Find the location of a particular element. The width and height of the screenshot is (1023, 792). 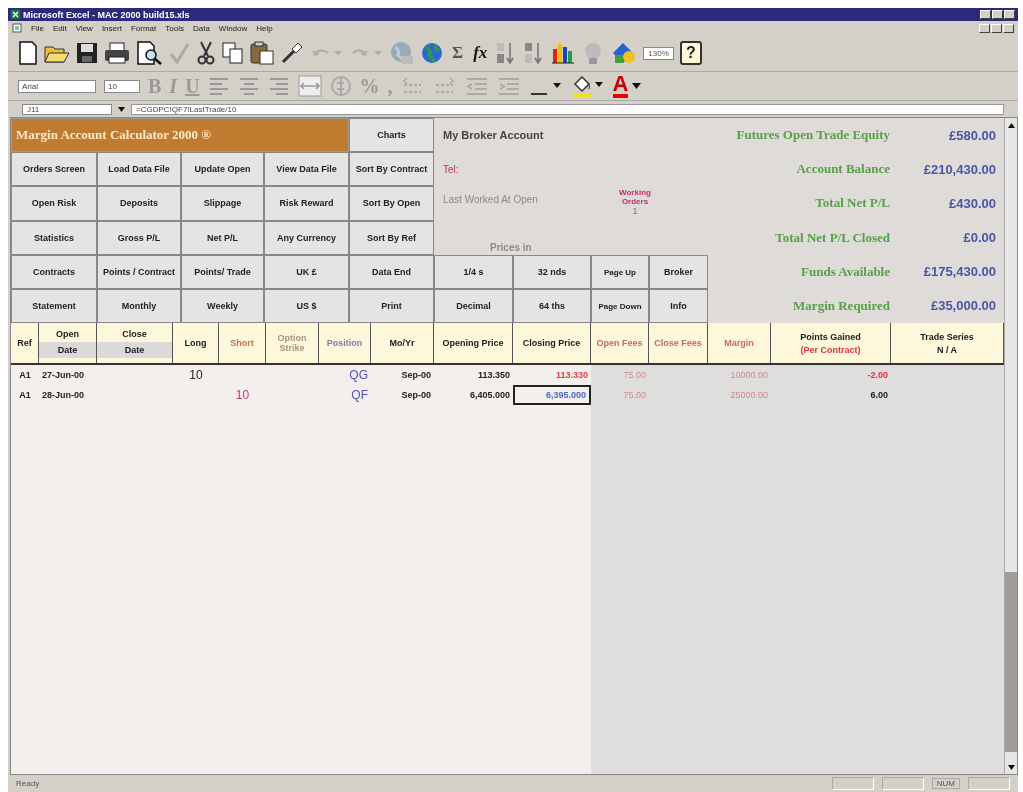

font-size-dropdown: 10 is located at coordinates (122, 86).